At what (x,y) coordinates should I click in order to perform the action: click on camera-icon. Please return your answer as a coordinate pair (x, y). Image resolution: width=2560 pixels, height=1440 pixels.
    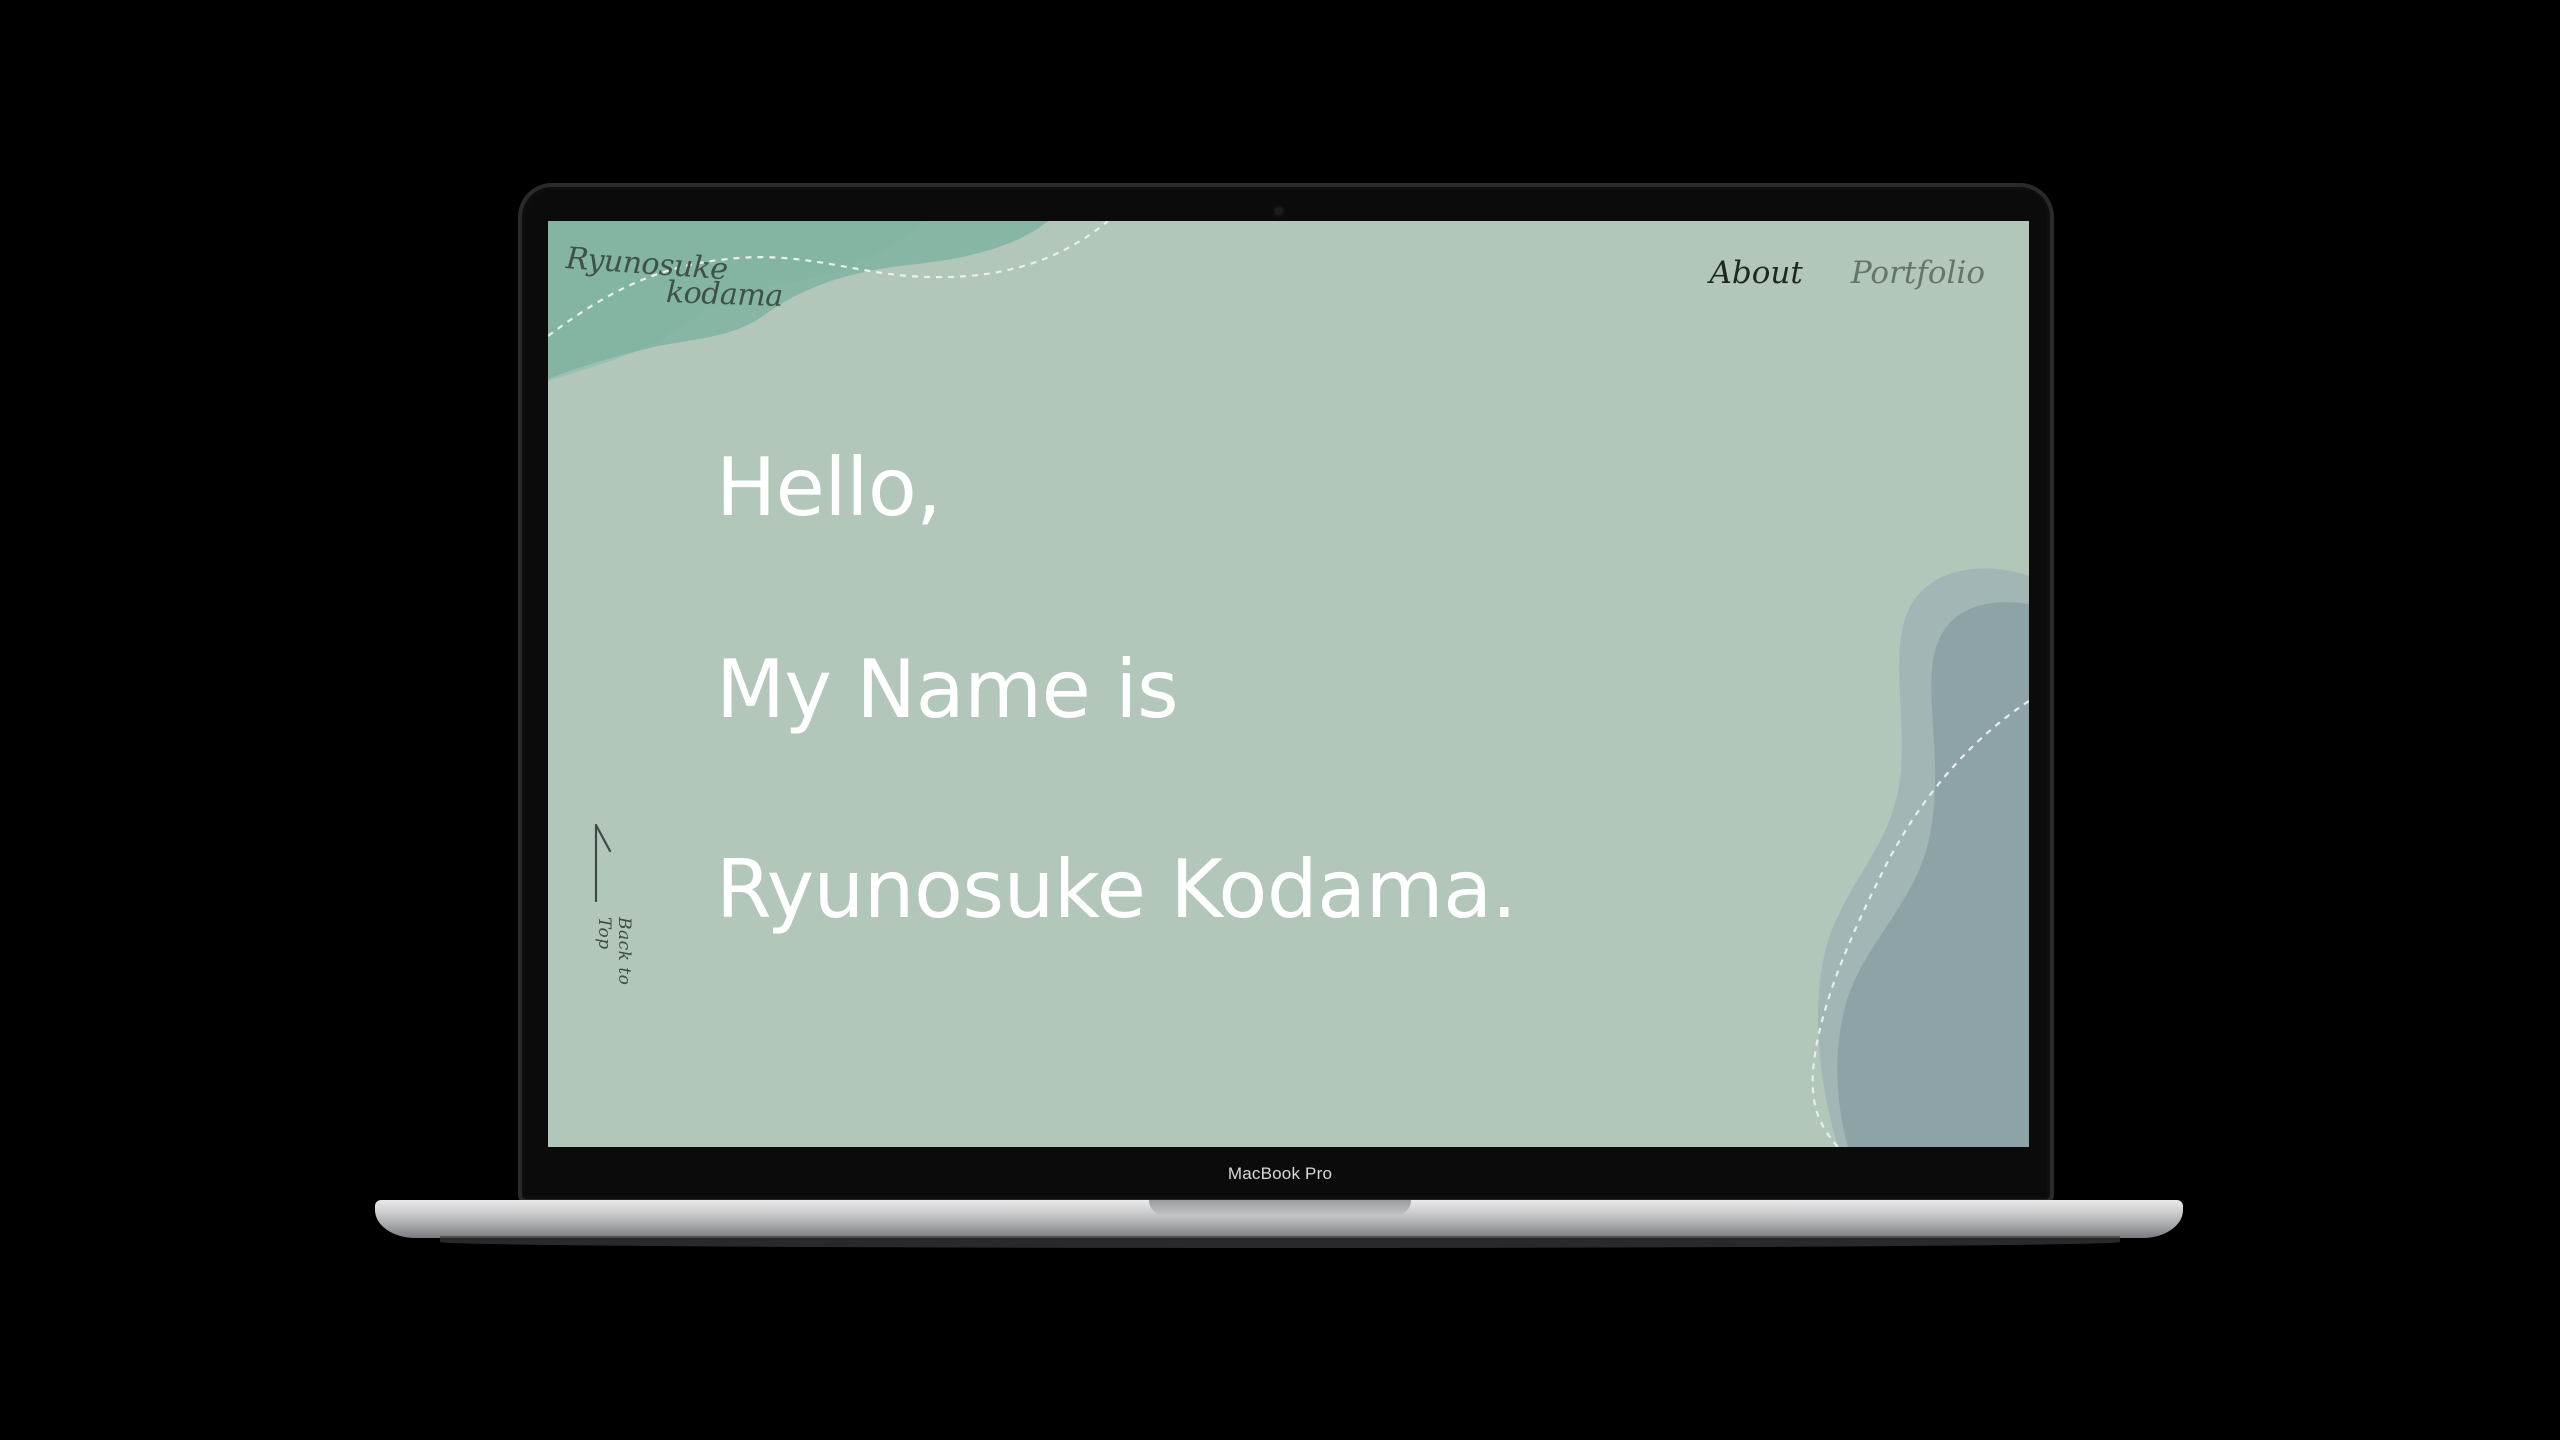
    Looking at the image, I should click on (1279, 211).